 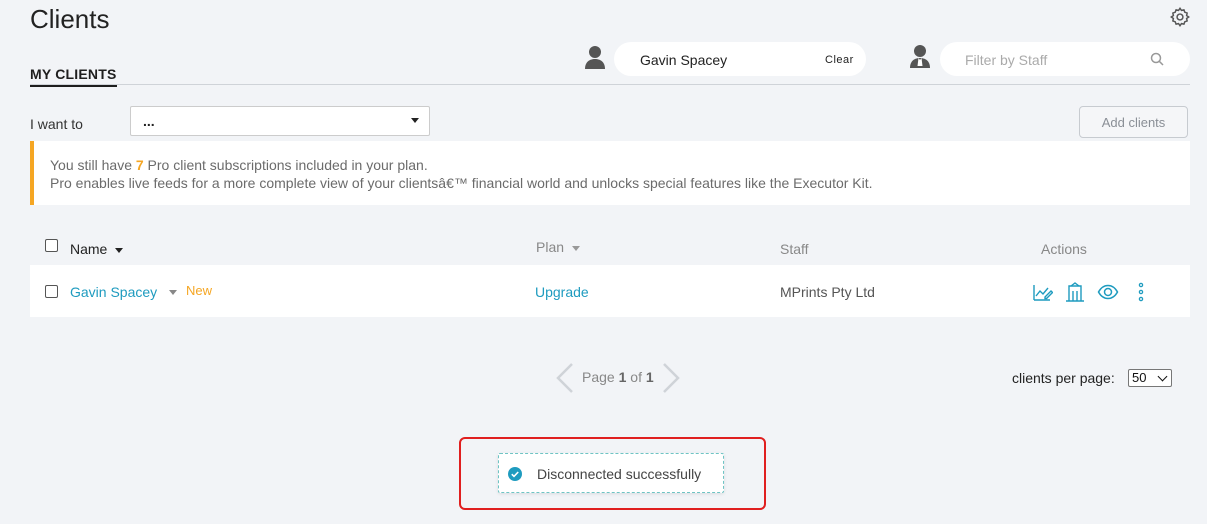 I want to click on staff-filter-input: Filter by Staff, so click(x=1065, y=59).